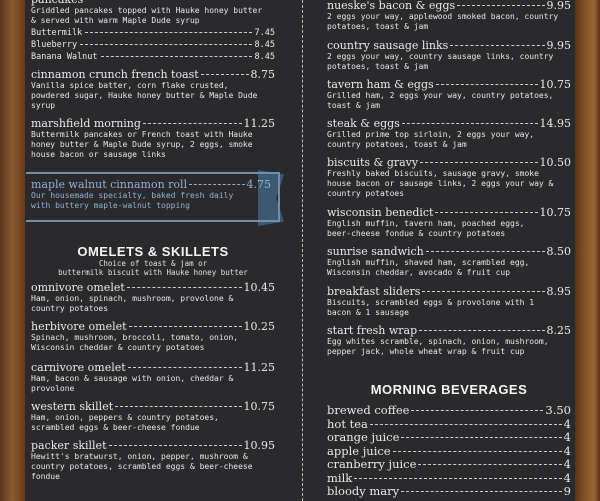 The image size is (600, 501). I want to click on beverage-item: brewed coffee 3.50, so click(449, 410).